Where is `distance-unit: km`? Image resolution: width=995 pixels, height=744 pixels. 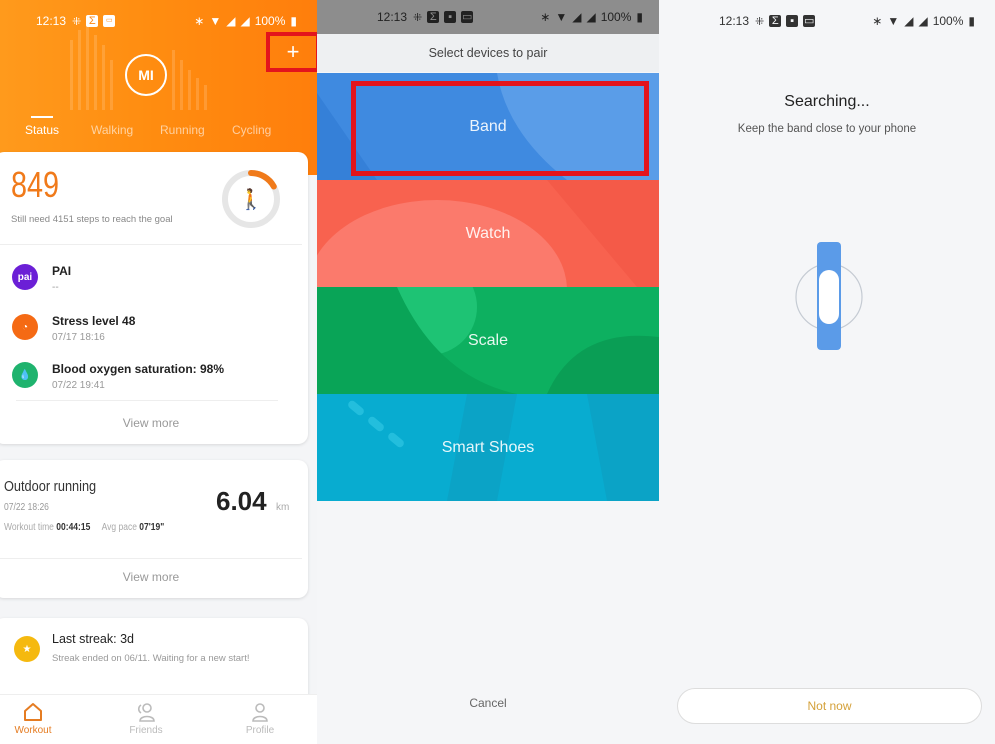 distance-unit: km is located at coordinates (283, 507).